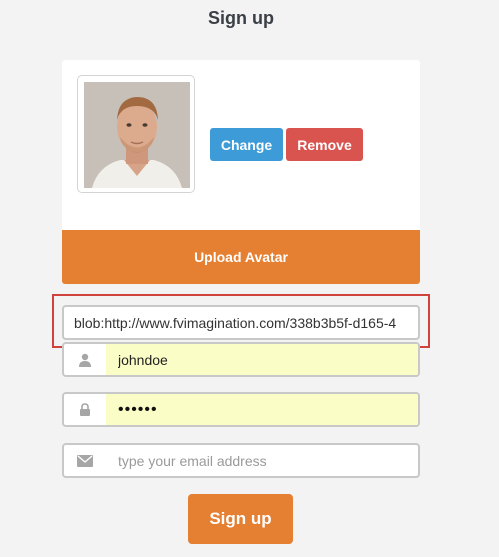 Image resolution: width=499 pixels, height=557 pixels. I want to click on avatar-url-input, so click(241, 322).